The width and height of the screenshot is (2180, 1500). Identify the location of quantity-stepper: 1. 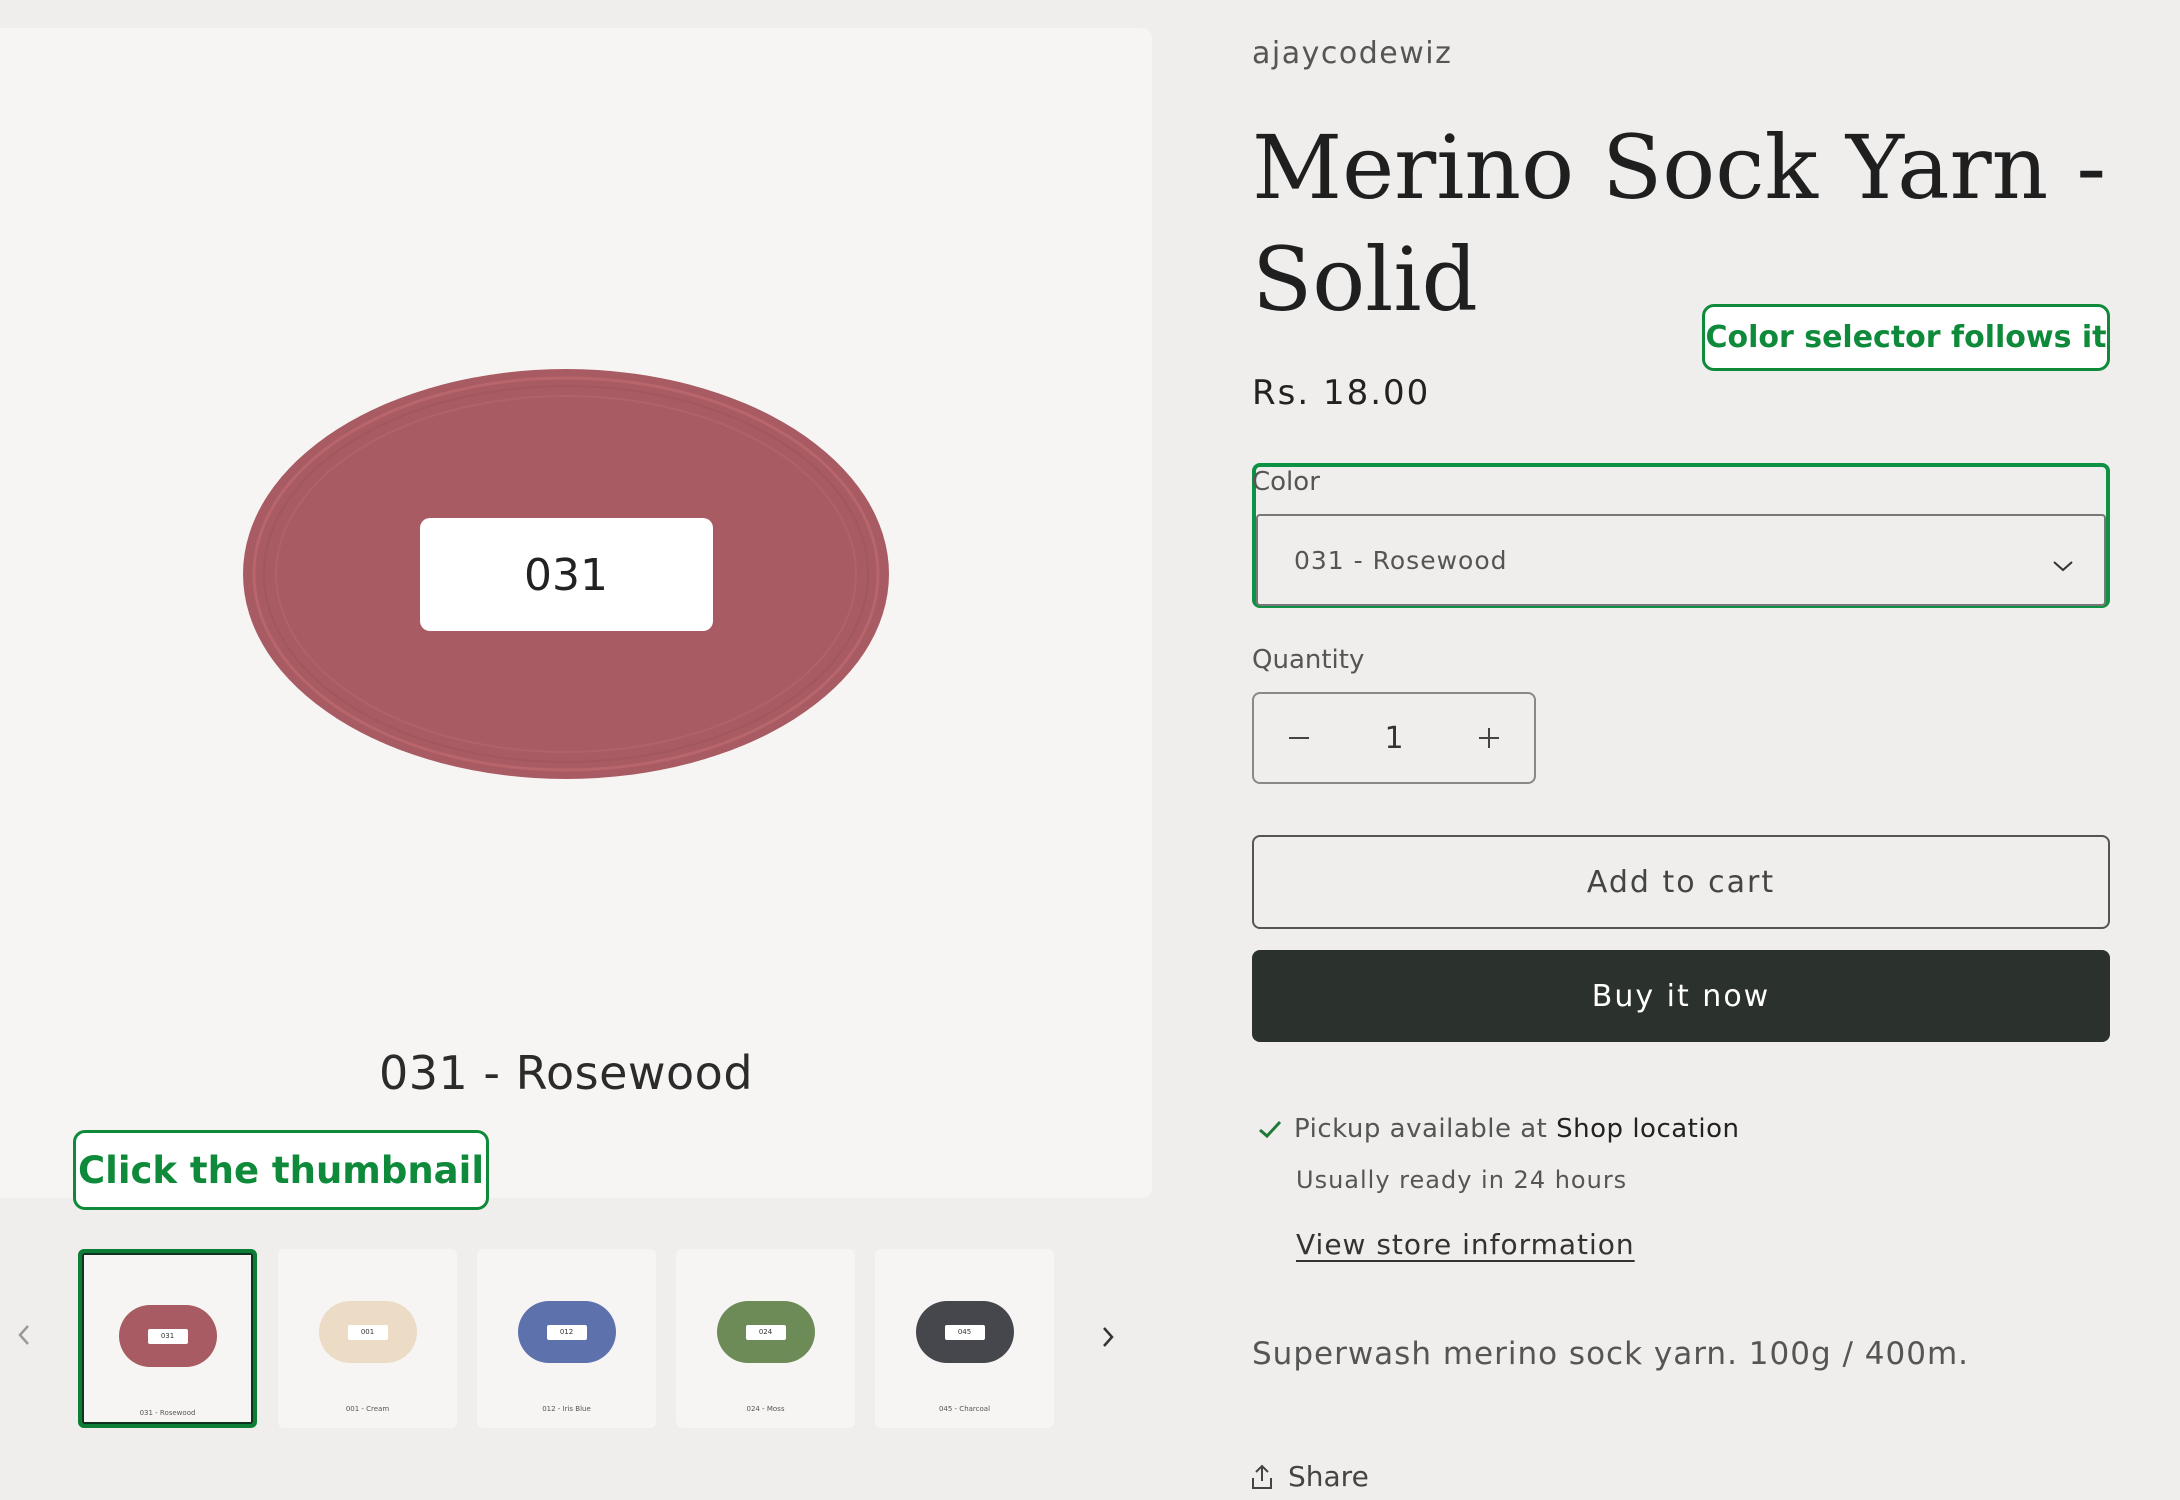
(1394, 738).